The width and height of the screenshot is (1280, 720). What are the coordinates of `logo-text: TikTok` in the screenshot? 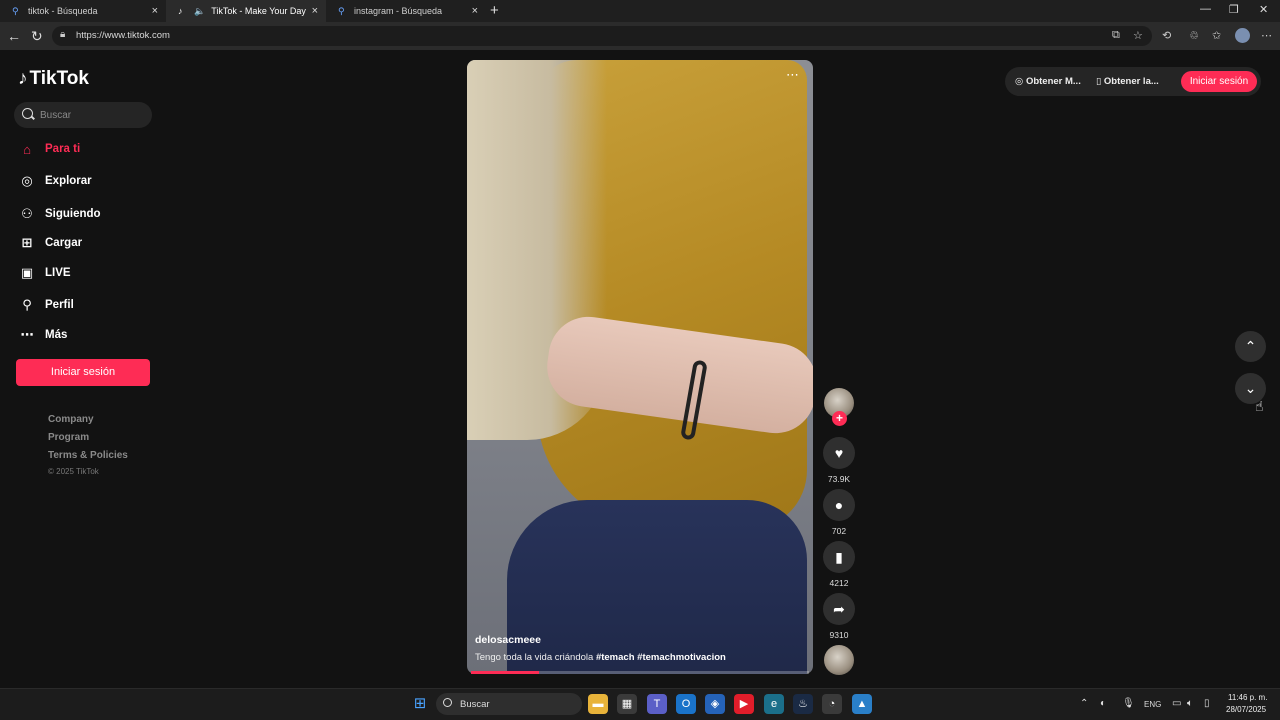 It's located at (59, 78).